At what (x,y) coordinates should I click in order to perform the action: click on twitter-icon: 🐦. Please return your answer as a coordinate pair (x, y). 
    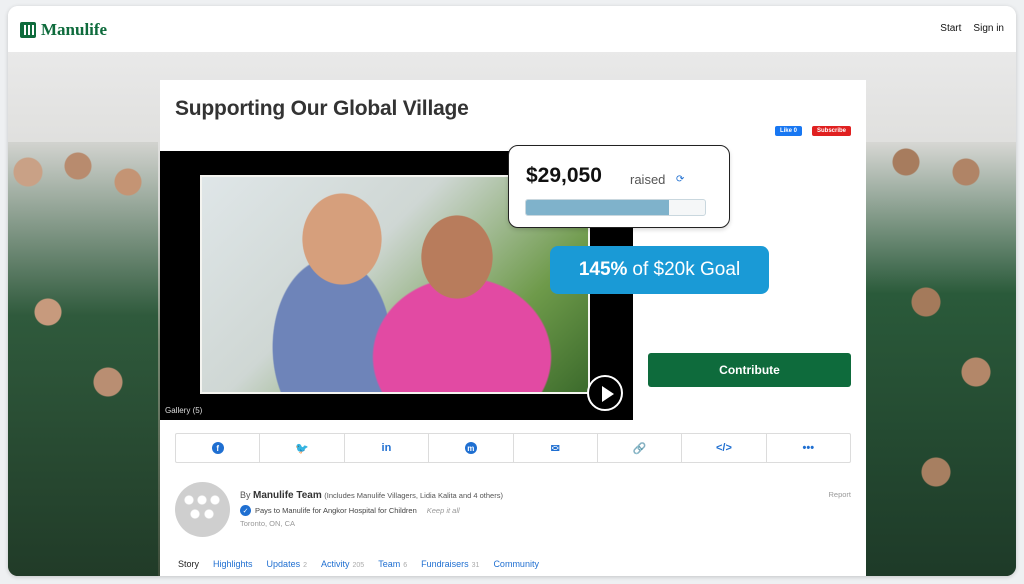
    Looking at the image, I should click on (302, 448).